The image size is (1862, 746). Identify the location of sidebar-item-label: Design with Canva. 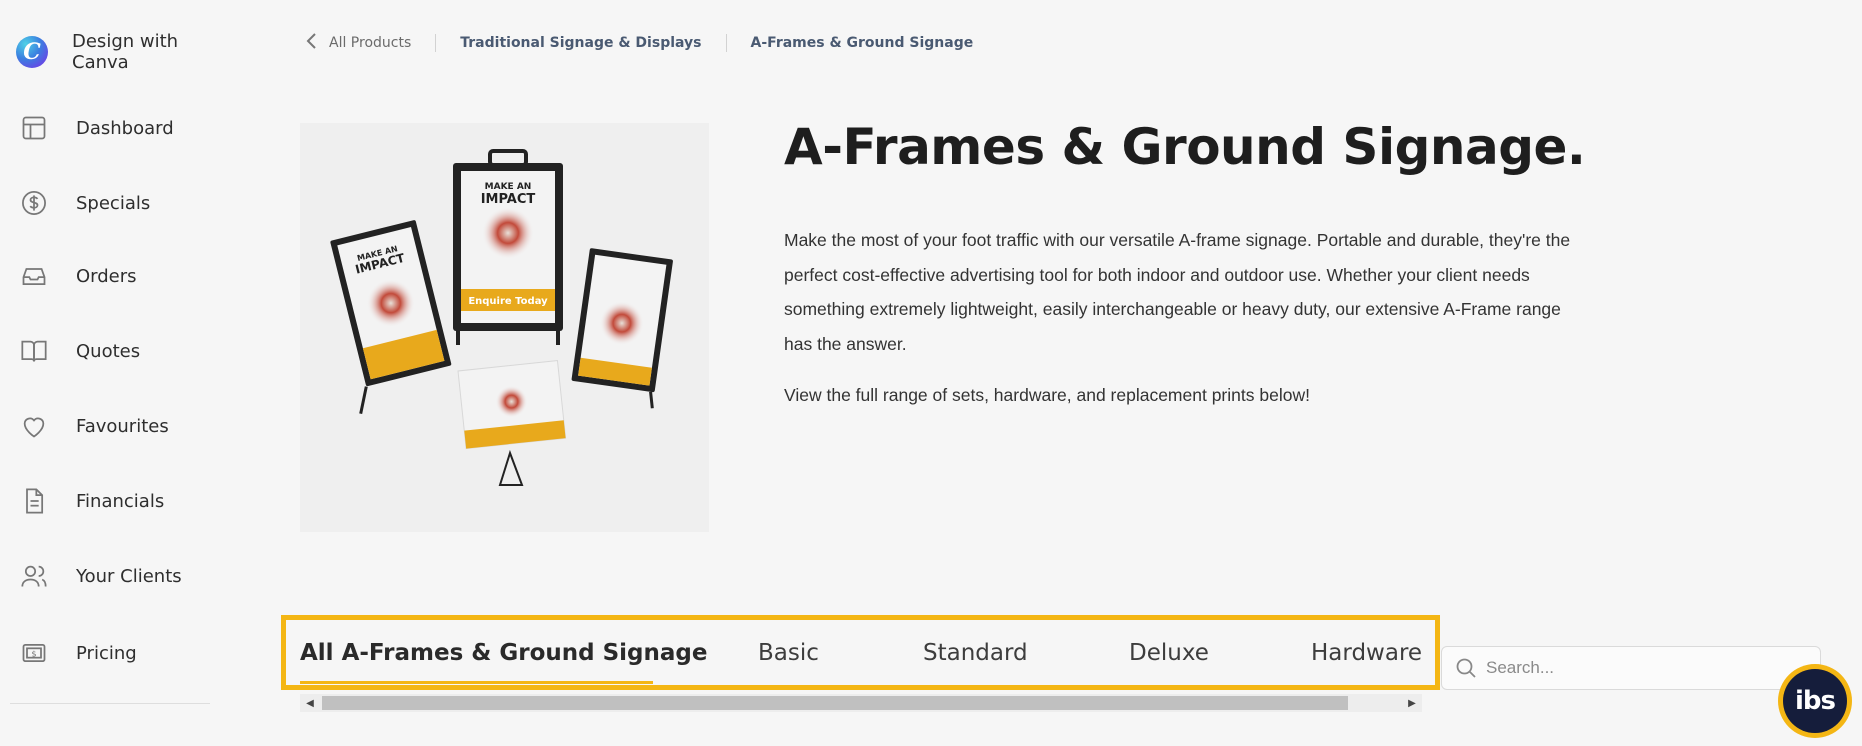
(125, 52).